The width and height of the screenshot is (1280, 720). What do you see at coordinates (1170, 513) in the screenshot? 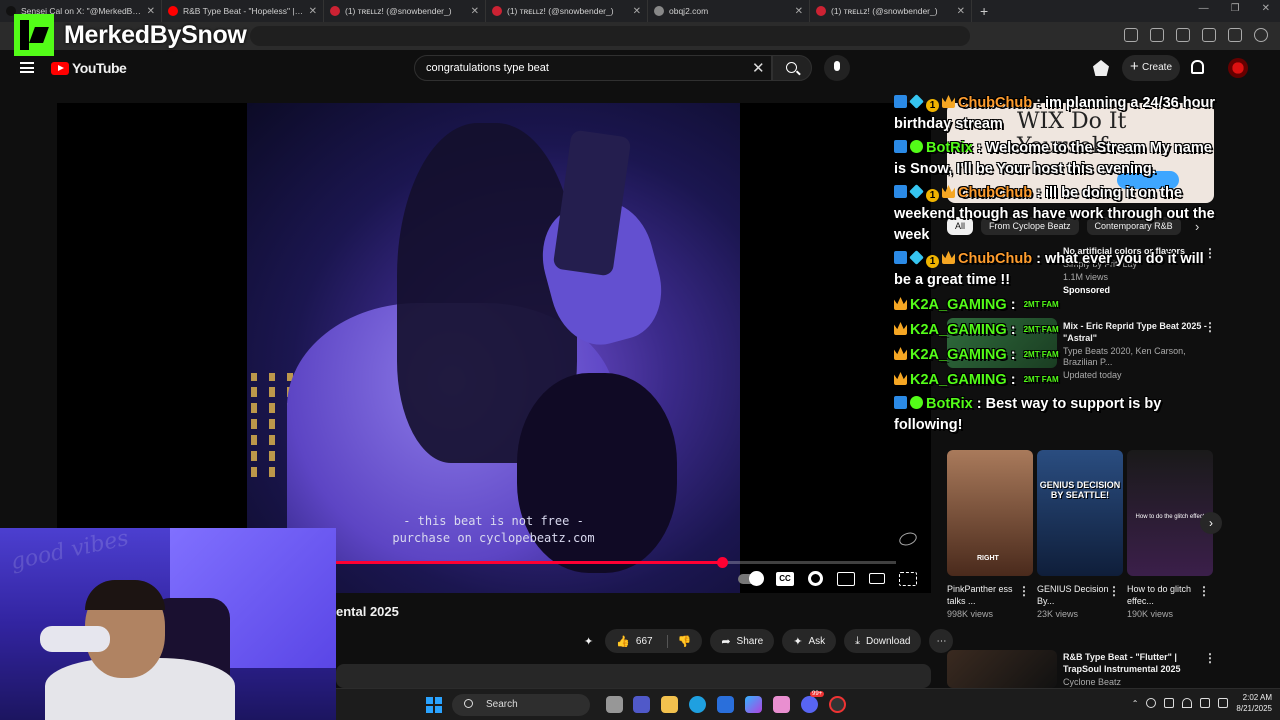
I see `short-thumbnail-3: How to do the glitch effect` at bounding box center [1170, 513].